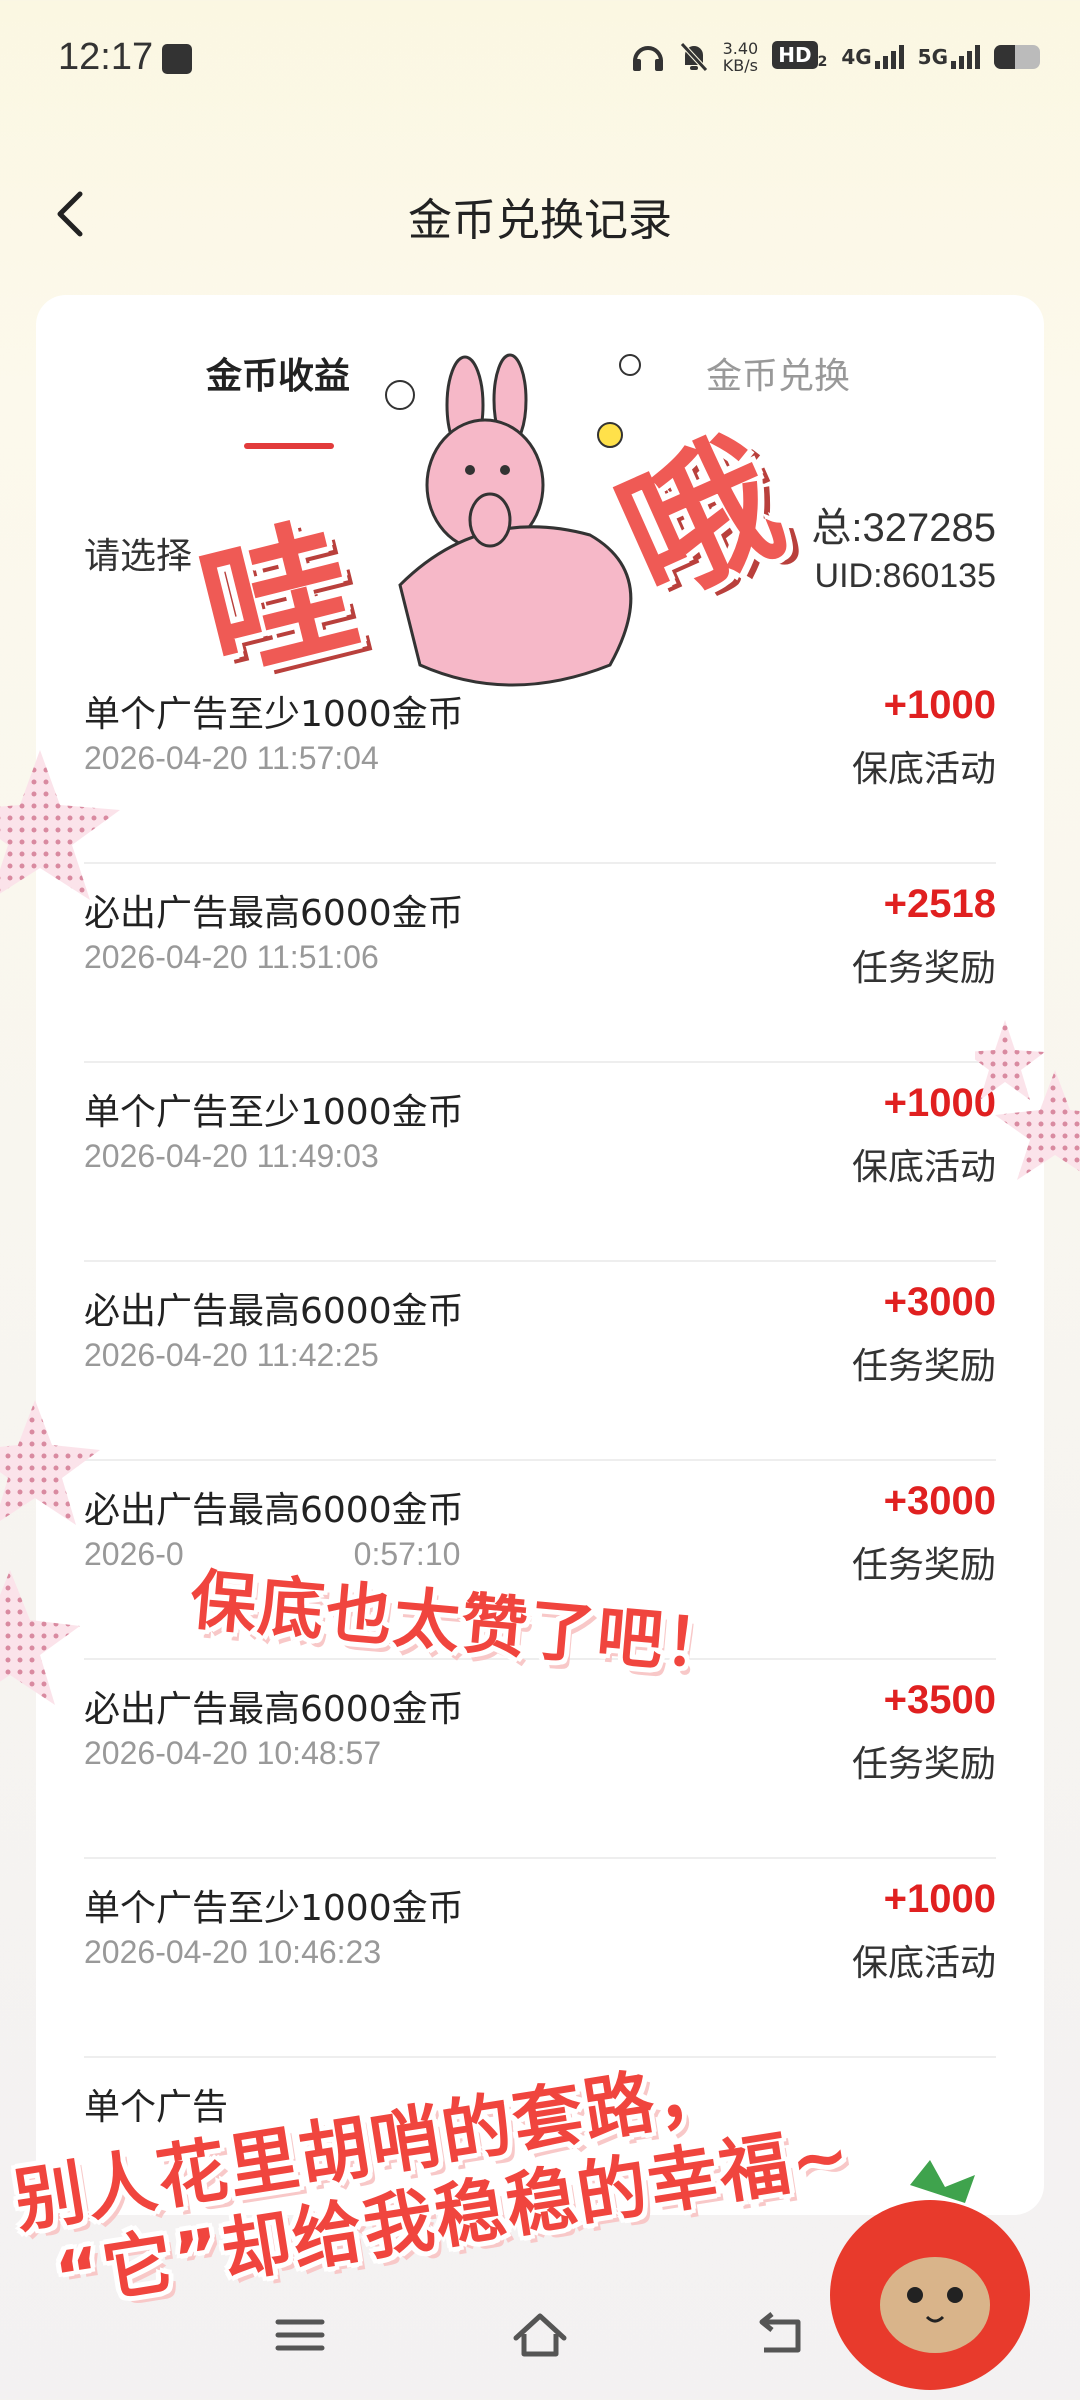  Describe the element at coordinates (780, 2335) in the screenshot. I see `back-icon` at that location.